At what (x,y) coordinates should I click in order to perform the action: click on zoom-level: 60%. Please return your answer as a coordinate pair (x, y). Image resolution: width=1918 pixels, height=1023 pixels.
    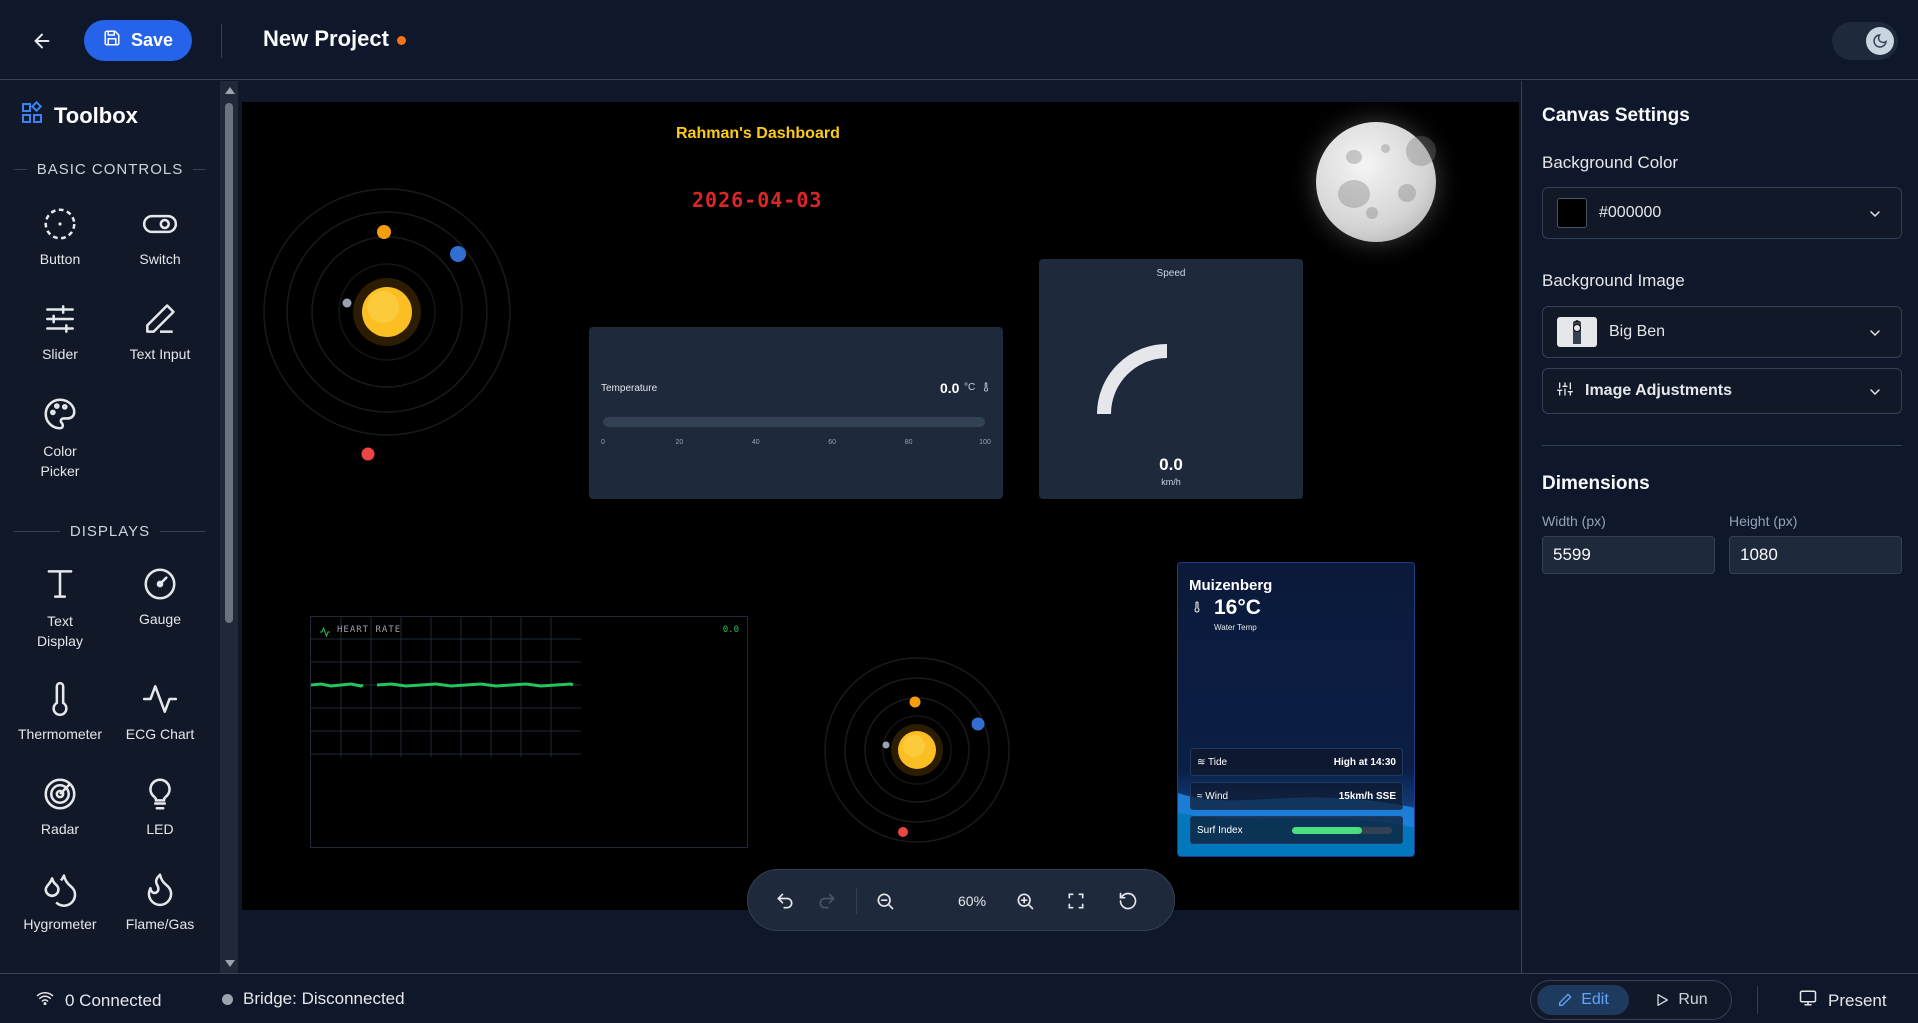
    Looking at the image, I should click on (972, 901).